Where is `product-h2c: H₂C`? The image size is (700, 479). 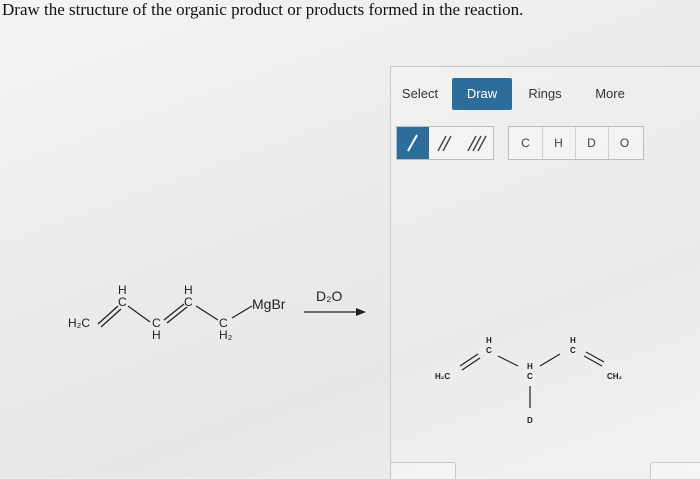
product-h2c: H₂C is located at coordinates (443, 376).